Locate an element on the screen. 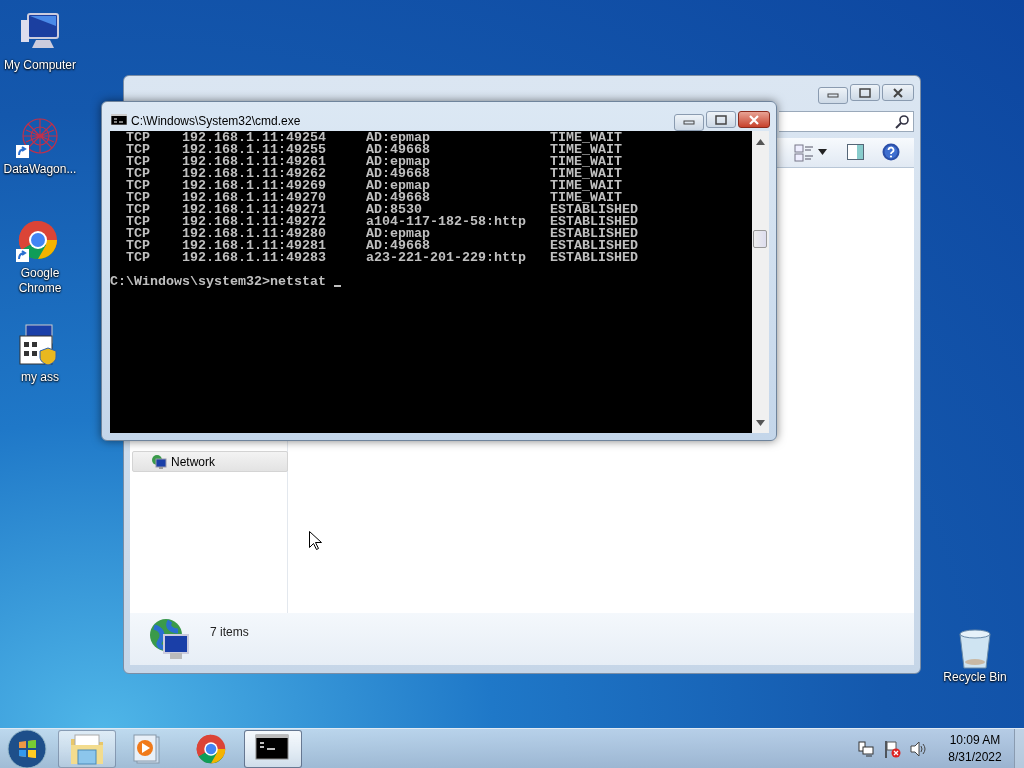 The width and height of the screenshot is (1024, 768). console-line: TCP 192.168.1.11:49262 AD:49668 TIME_WAIT is located at coordinates (374, 174).